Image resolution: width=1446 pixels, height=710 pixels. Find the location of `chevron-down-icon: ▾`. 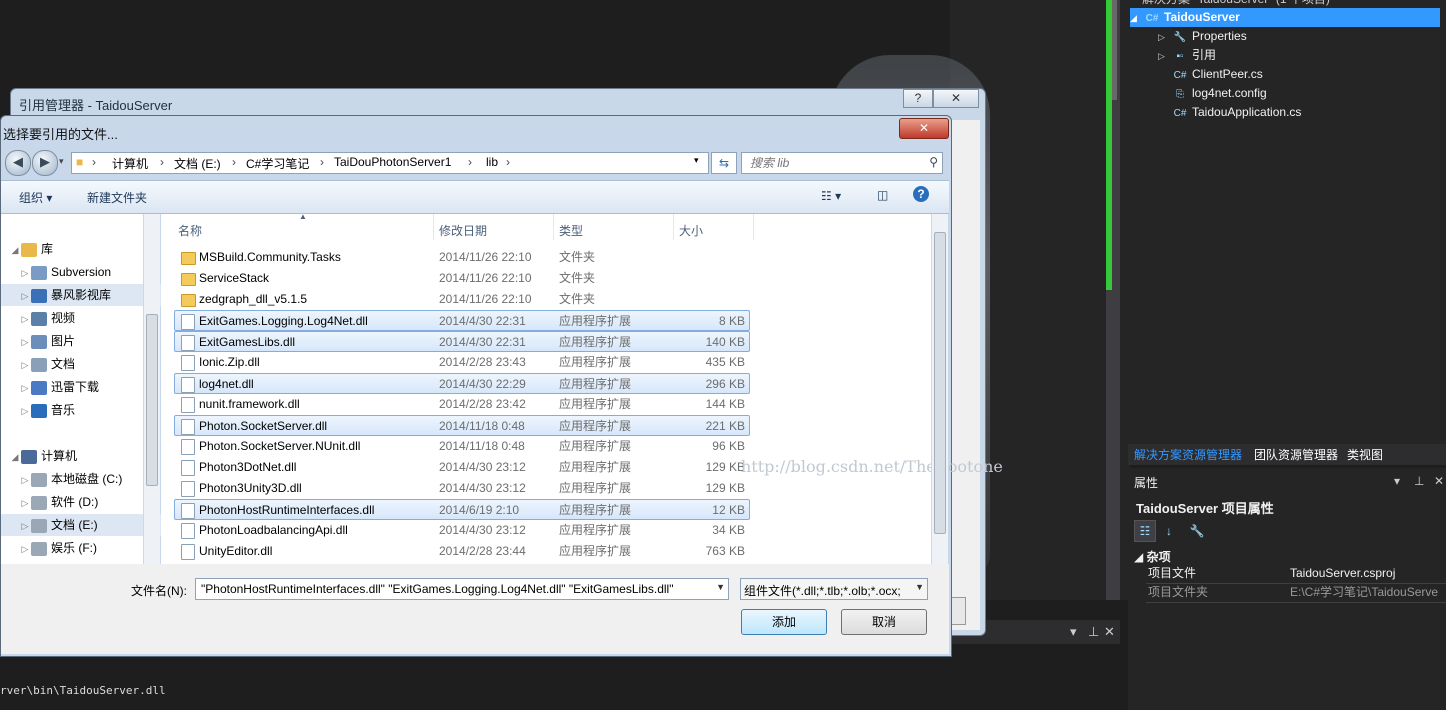

chevron-down-icon: ▾ is located at coordinates (696, 160).